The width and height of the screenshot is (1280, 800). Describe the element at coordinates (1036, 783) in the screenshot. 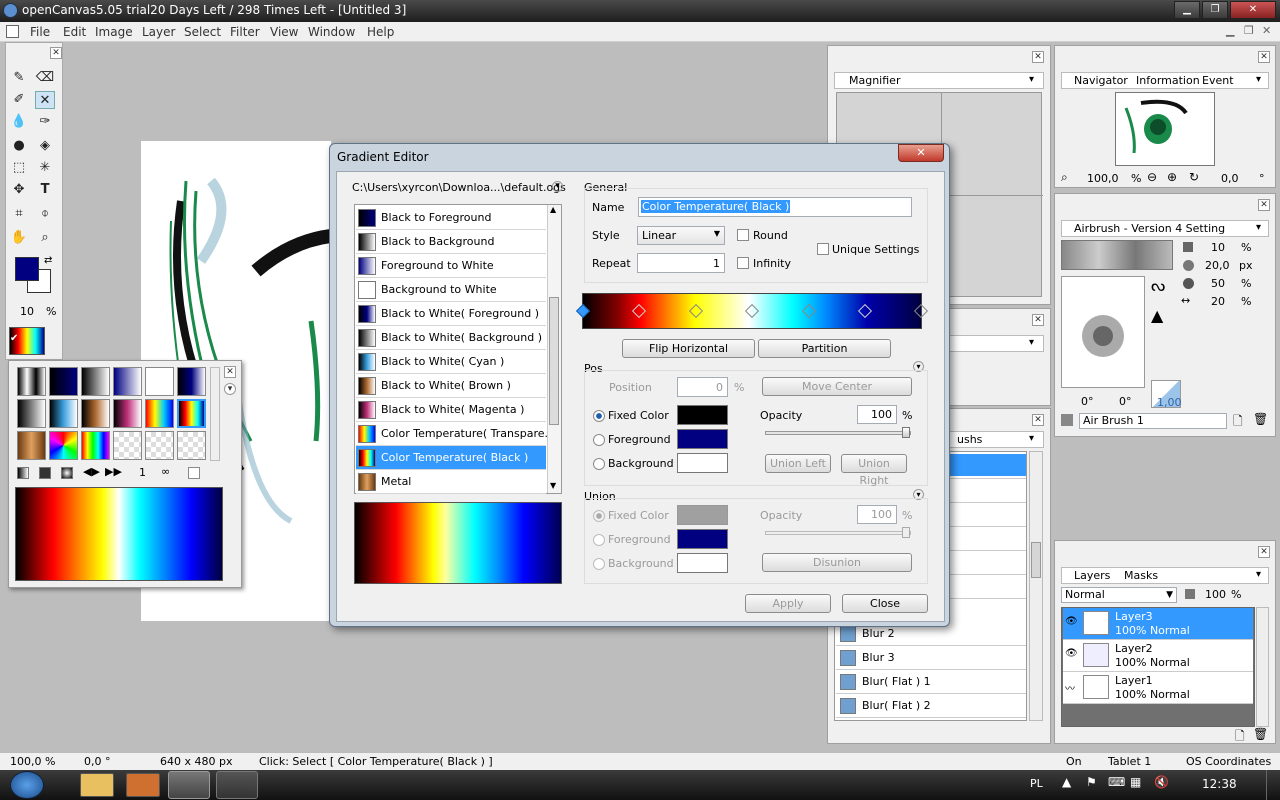

I see `language-indicator: PL` at that location.